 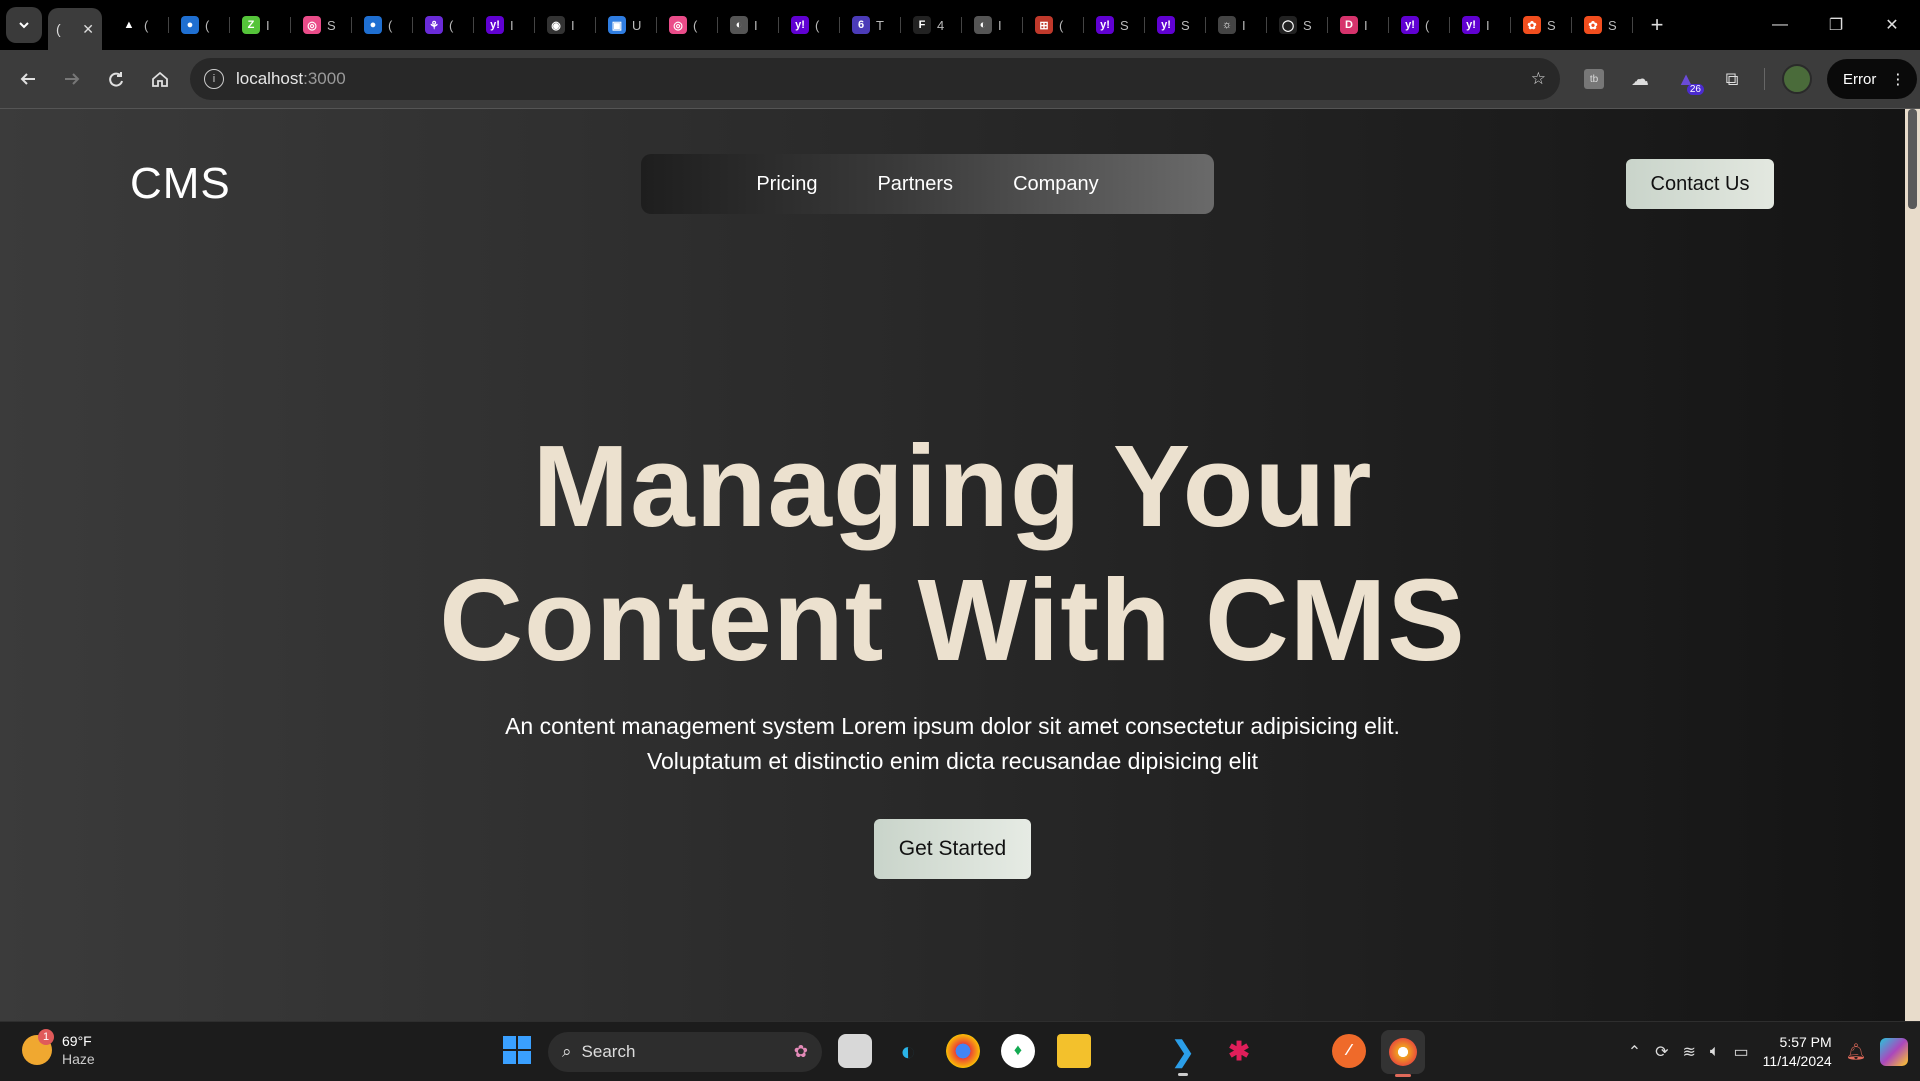 What do you see at coordinates (1856, 1052) in the screenshot?
I see `notification-bell-icon: 🔔︎` at bounding box center [1856, 1052].